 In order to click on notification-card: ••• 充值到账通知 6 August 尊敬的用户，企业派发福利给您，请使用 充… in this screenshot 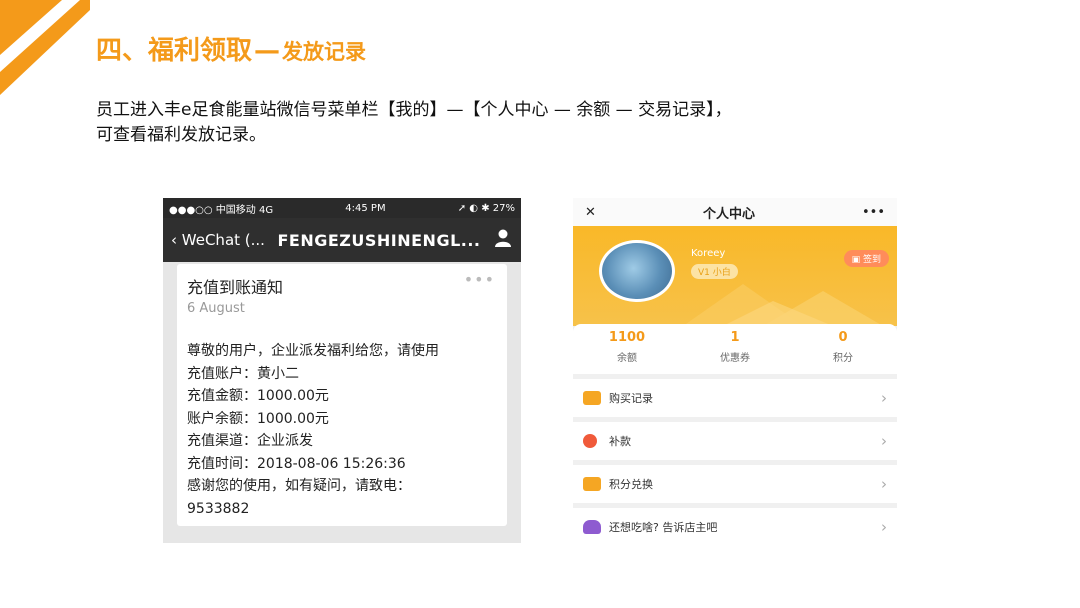, I will do `click(342, 395)`.